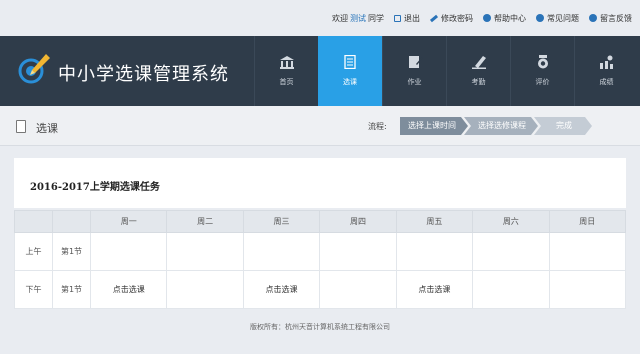  Describe the element at coordinates (501, 126) in the screenshot. I see `step-select-course: 选择选修课程` at that location.